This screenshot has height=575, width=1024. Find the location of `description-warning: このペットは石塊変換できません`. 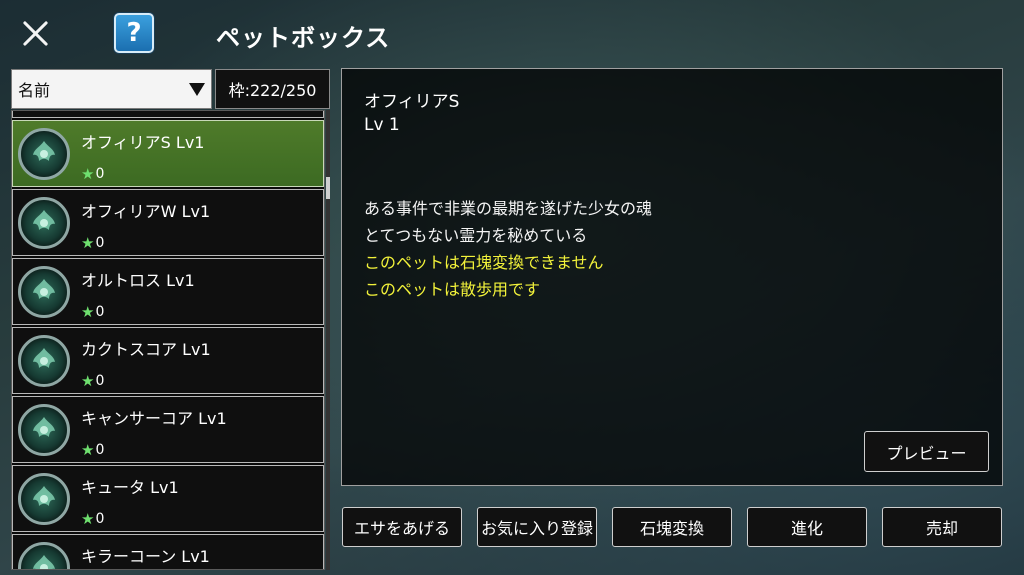

description-warning: このペットは石塊変換できません is located at coordinates (484, 262).